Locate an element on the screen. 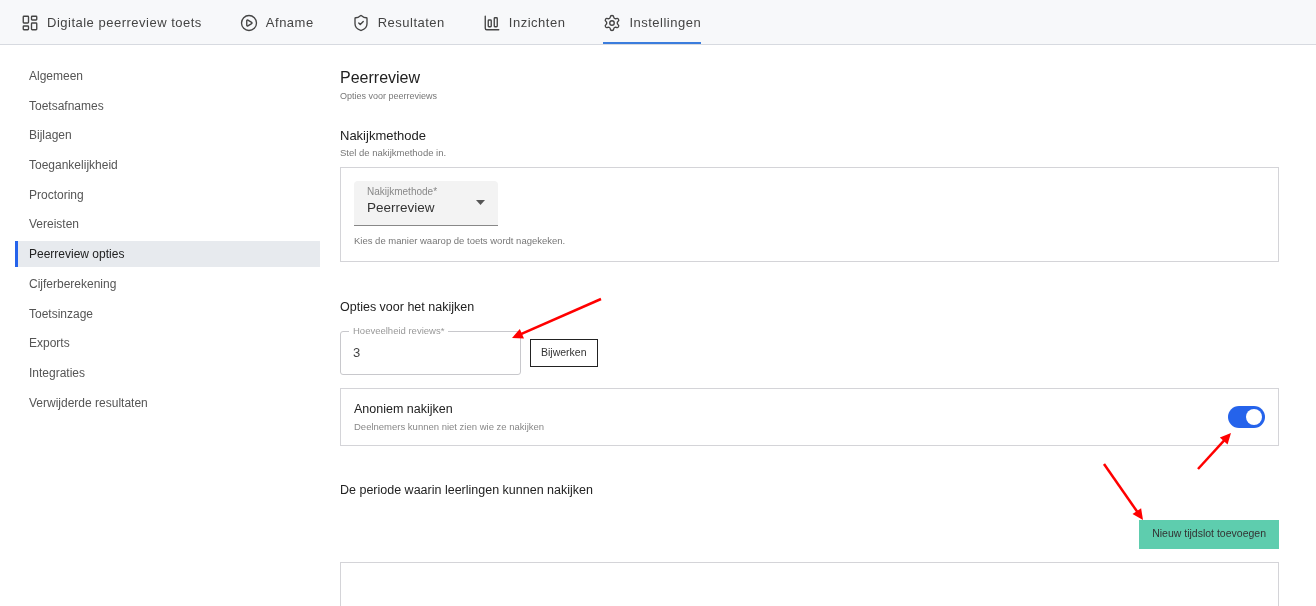 Image resolution: width=1316 pixels, height=606 pixels. page-subtitle: Opties voor peerreviews is located at coordinates (389, 96).